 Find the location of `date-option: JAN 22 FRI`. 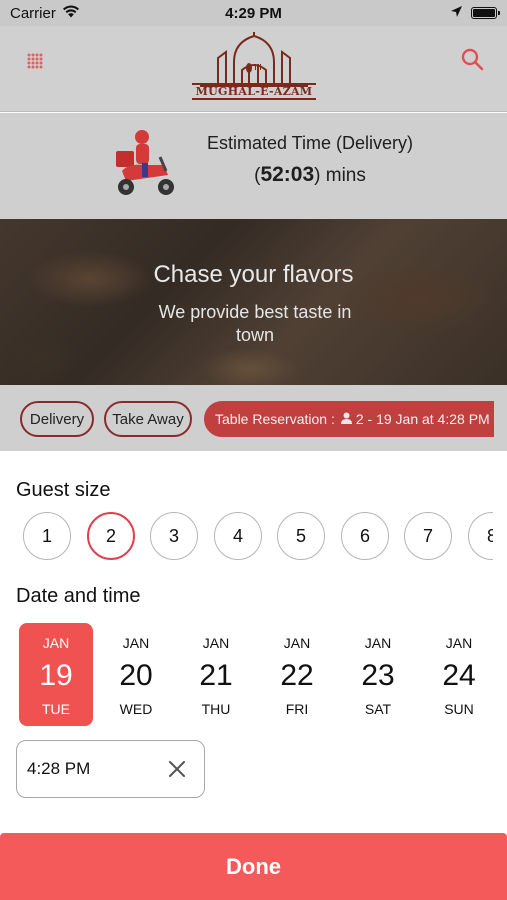

date-option: JAN 22 FRI is located at coordinates (297, 674).